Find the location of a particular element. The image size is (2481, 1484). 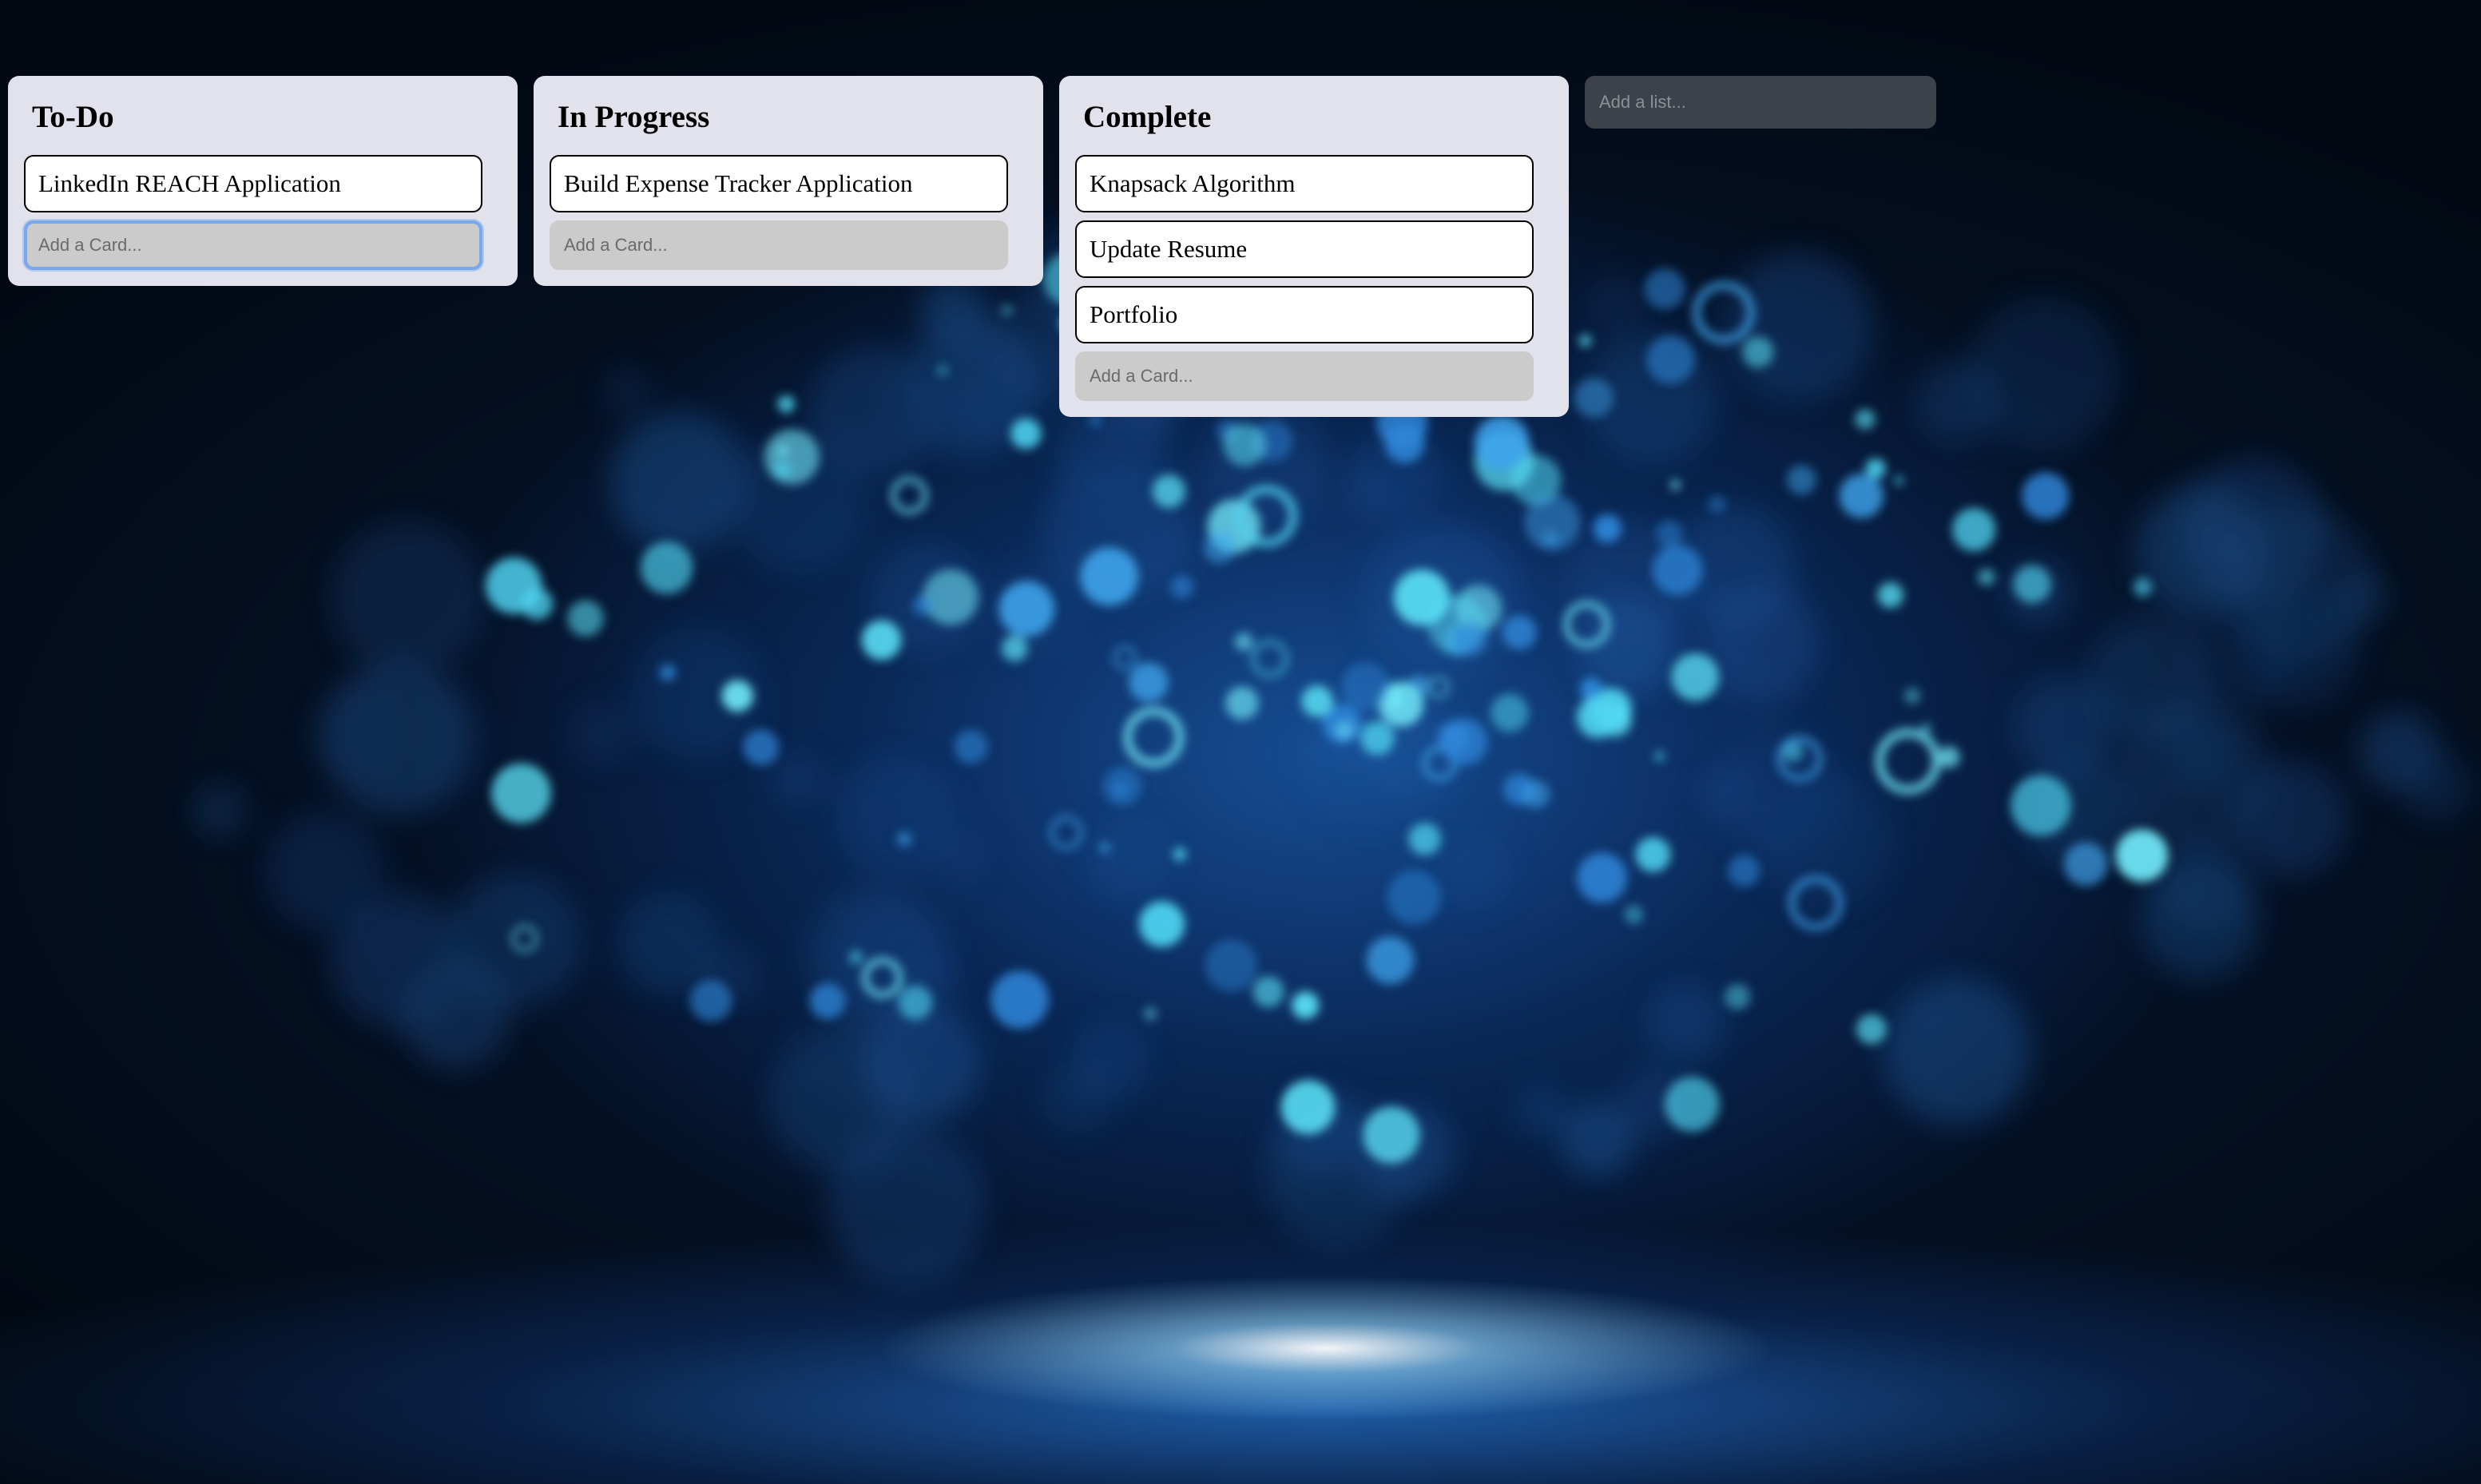

list-title: Complete is located at coordinates (1318, 112).